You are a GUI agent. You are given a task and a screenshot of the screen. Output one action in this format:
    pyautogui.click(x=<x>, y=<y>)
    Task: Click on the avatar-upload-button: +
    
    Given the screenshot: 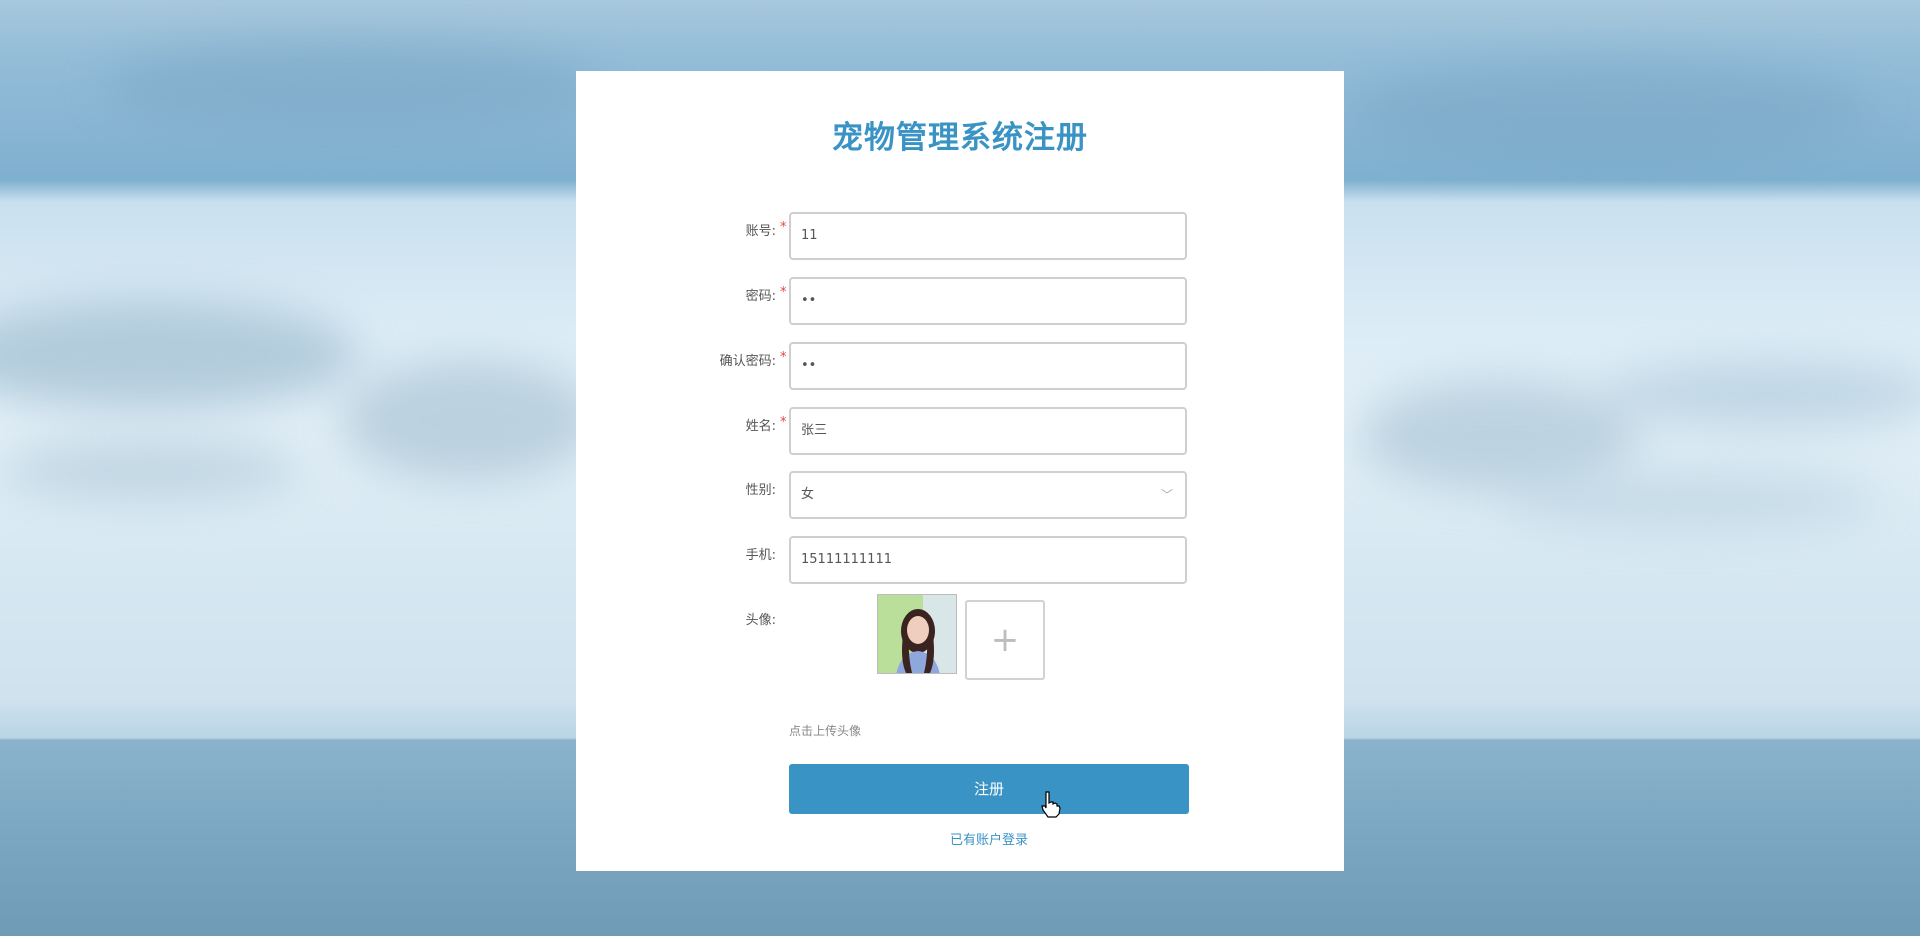 What is the action you would take?
    pyautogui.click(x=1005, y=640)
    